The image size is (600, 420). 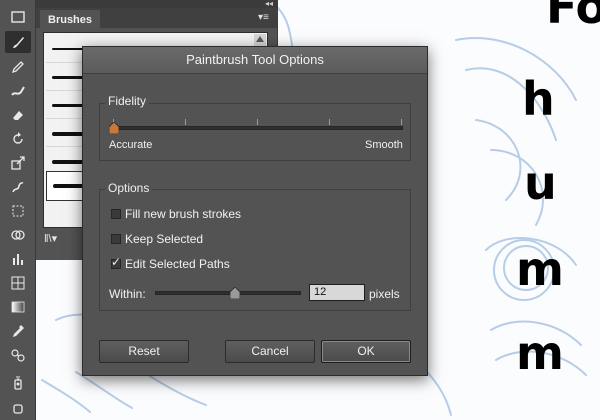 I want to click on warp-tool, so click(x=18, y=187).